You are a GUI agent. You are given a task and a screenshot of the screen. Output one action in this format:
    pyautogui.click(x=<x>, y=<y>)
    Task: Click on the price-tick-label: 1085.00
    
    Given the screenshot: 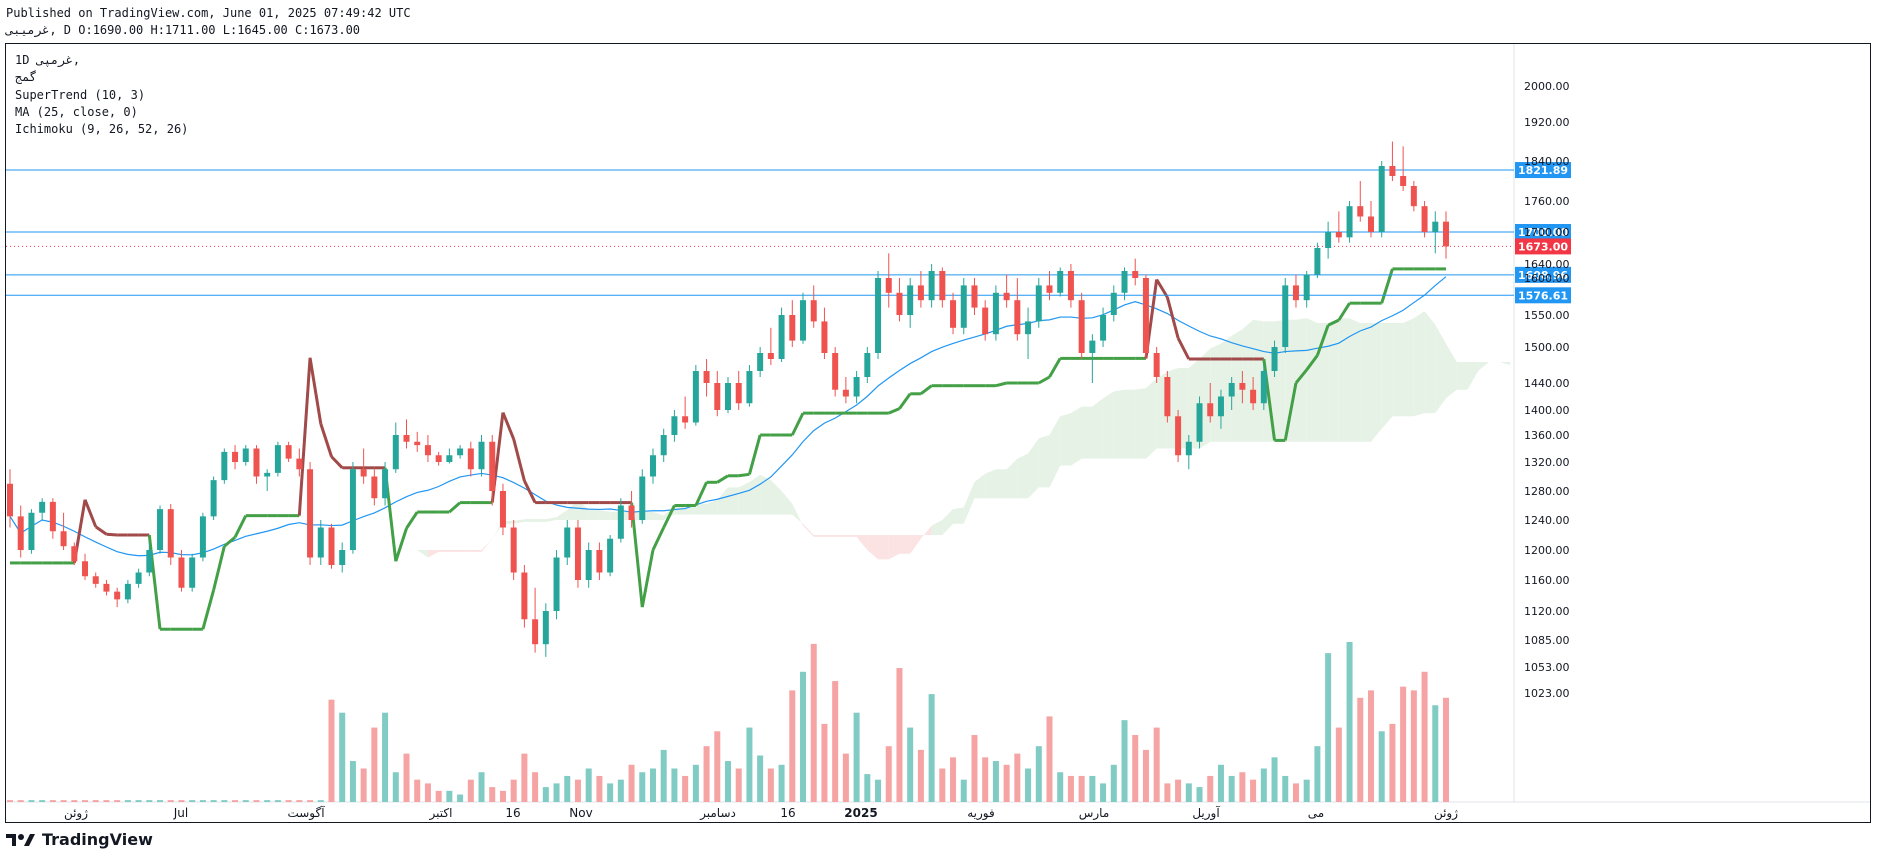 What is the action you would take?
    pyautogui.click(x=1547, y=640)
    